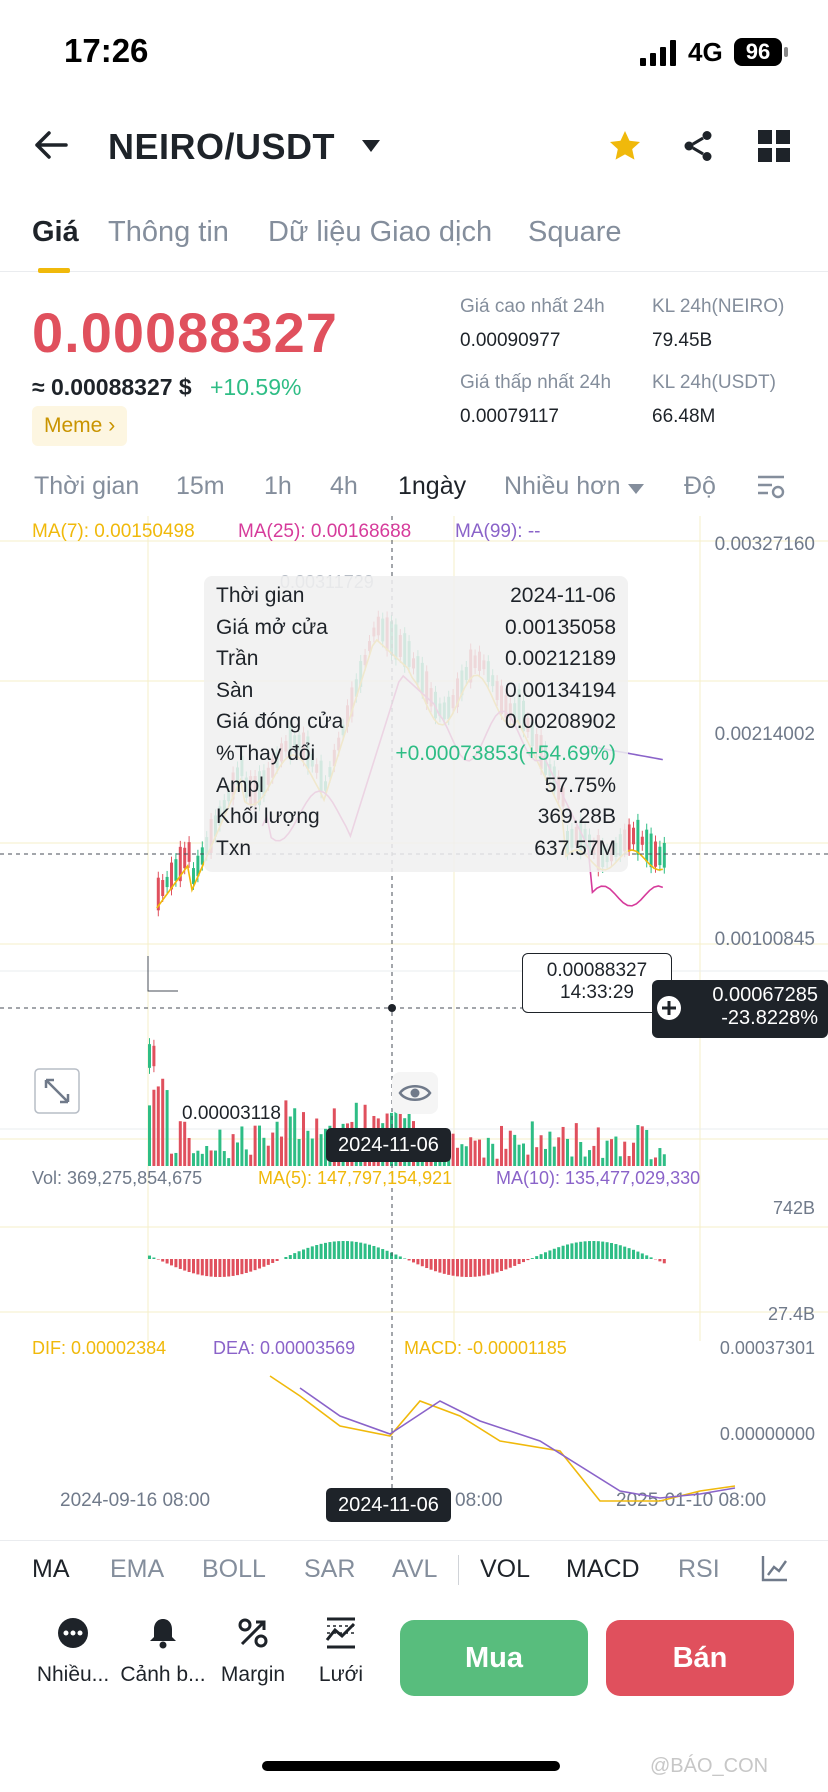 This screenshot has height=1792, width=828. I want to click on eye-icon, so click(415, 1093).